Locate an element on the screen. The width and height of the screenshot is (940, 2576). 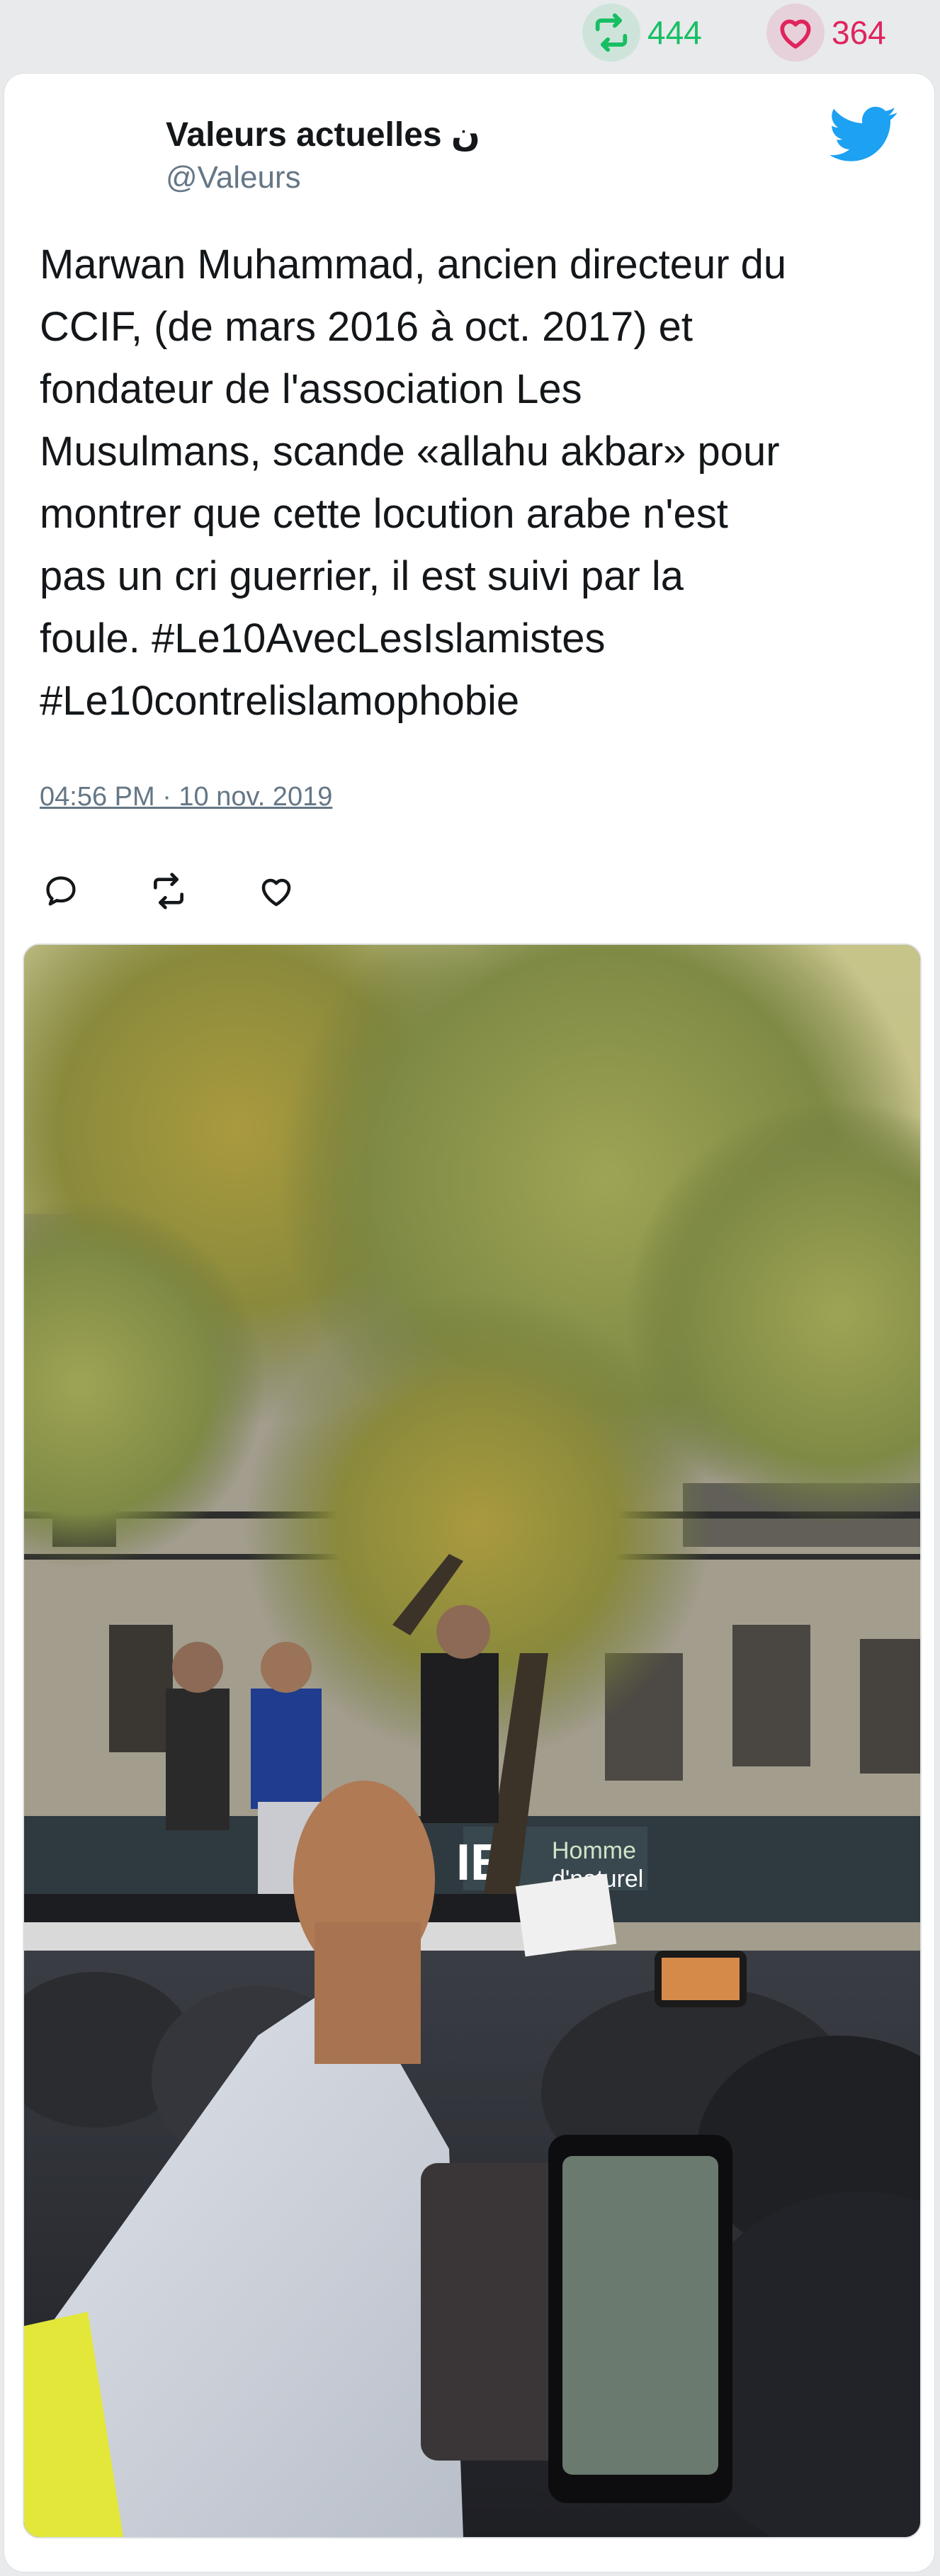
stats-bar: 444 364 is located at coordinates (470, 32).